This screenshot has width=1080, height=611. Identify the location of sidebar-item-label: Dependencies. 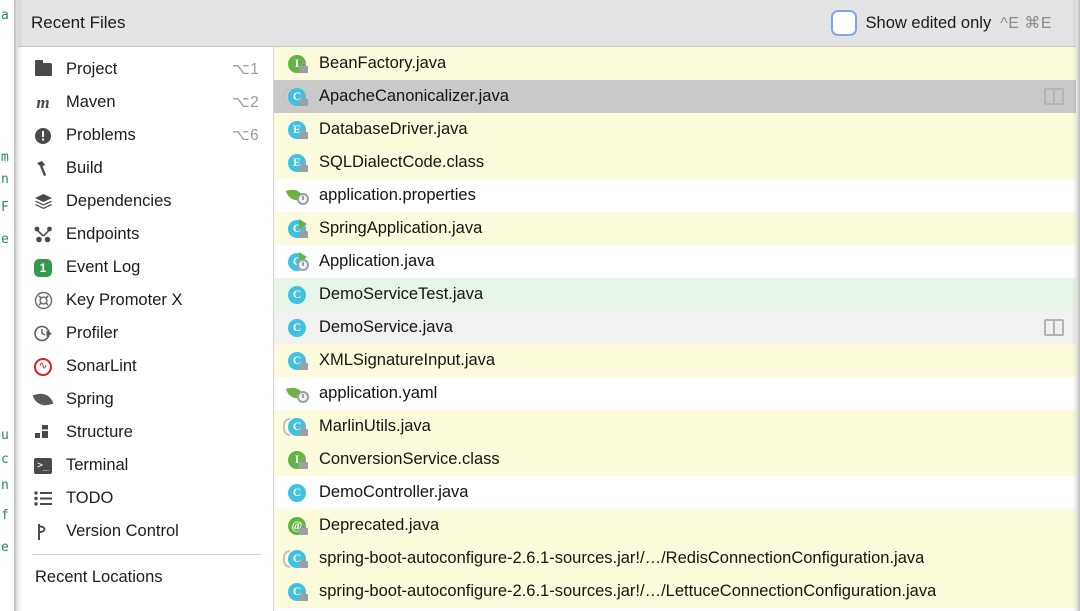
(119, 201).